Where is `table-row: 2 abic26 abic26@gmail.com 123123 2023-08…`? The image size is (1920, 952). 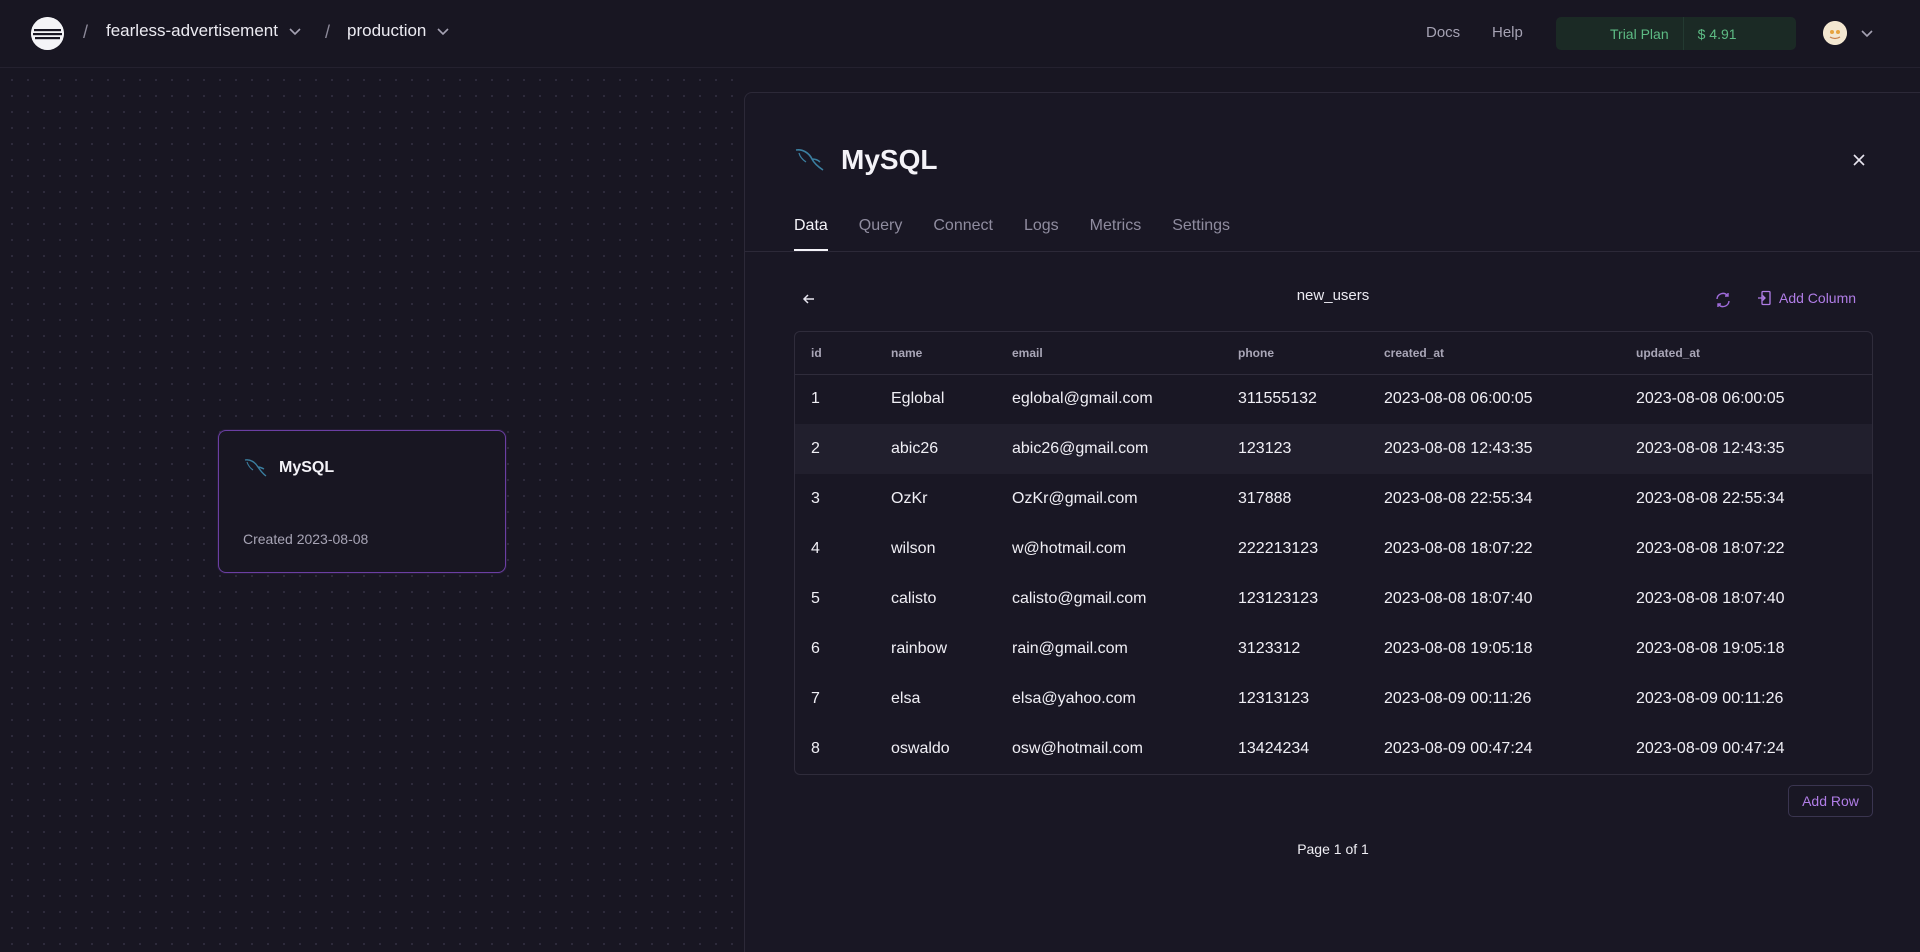 table-row: 2 abic26 abic26@gmail.com 123123 2023-08… is located at coordinates (1333, 449).